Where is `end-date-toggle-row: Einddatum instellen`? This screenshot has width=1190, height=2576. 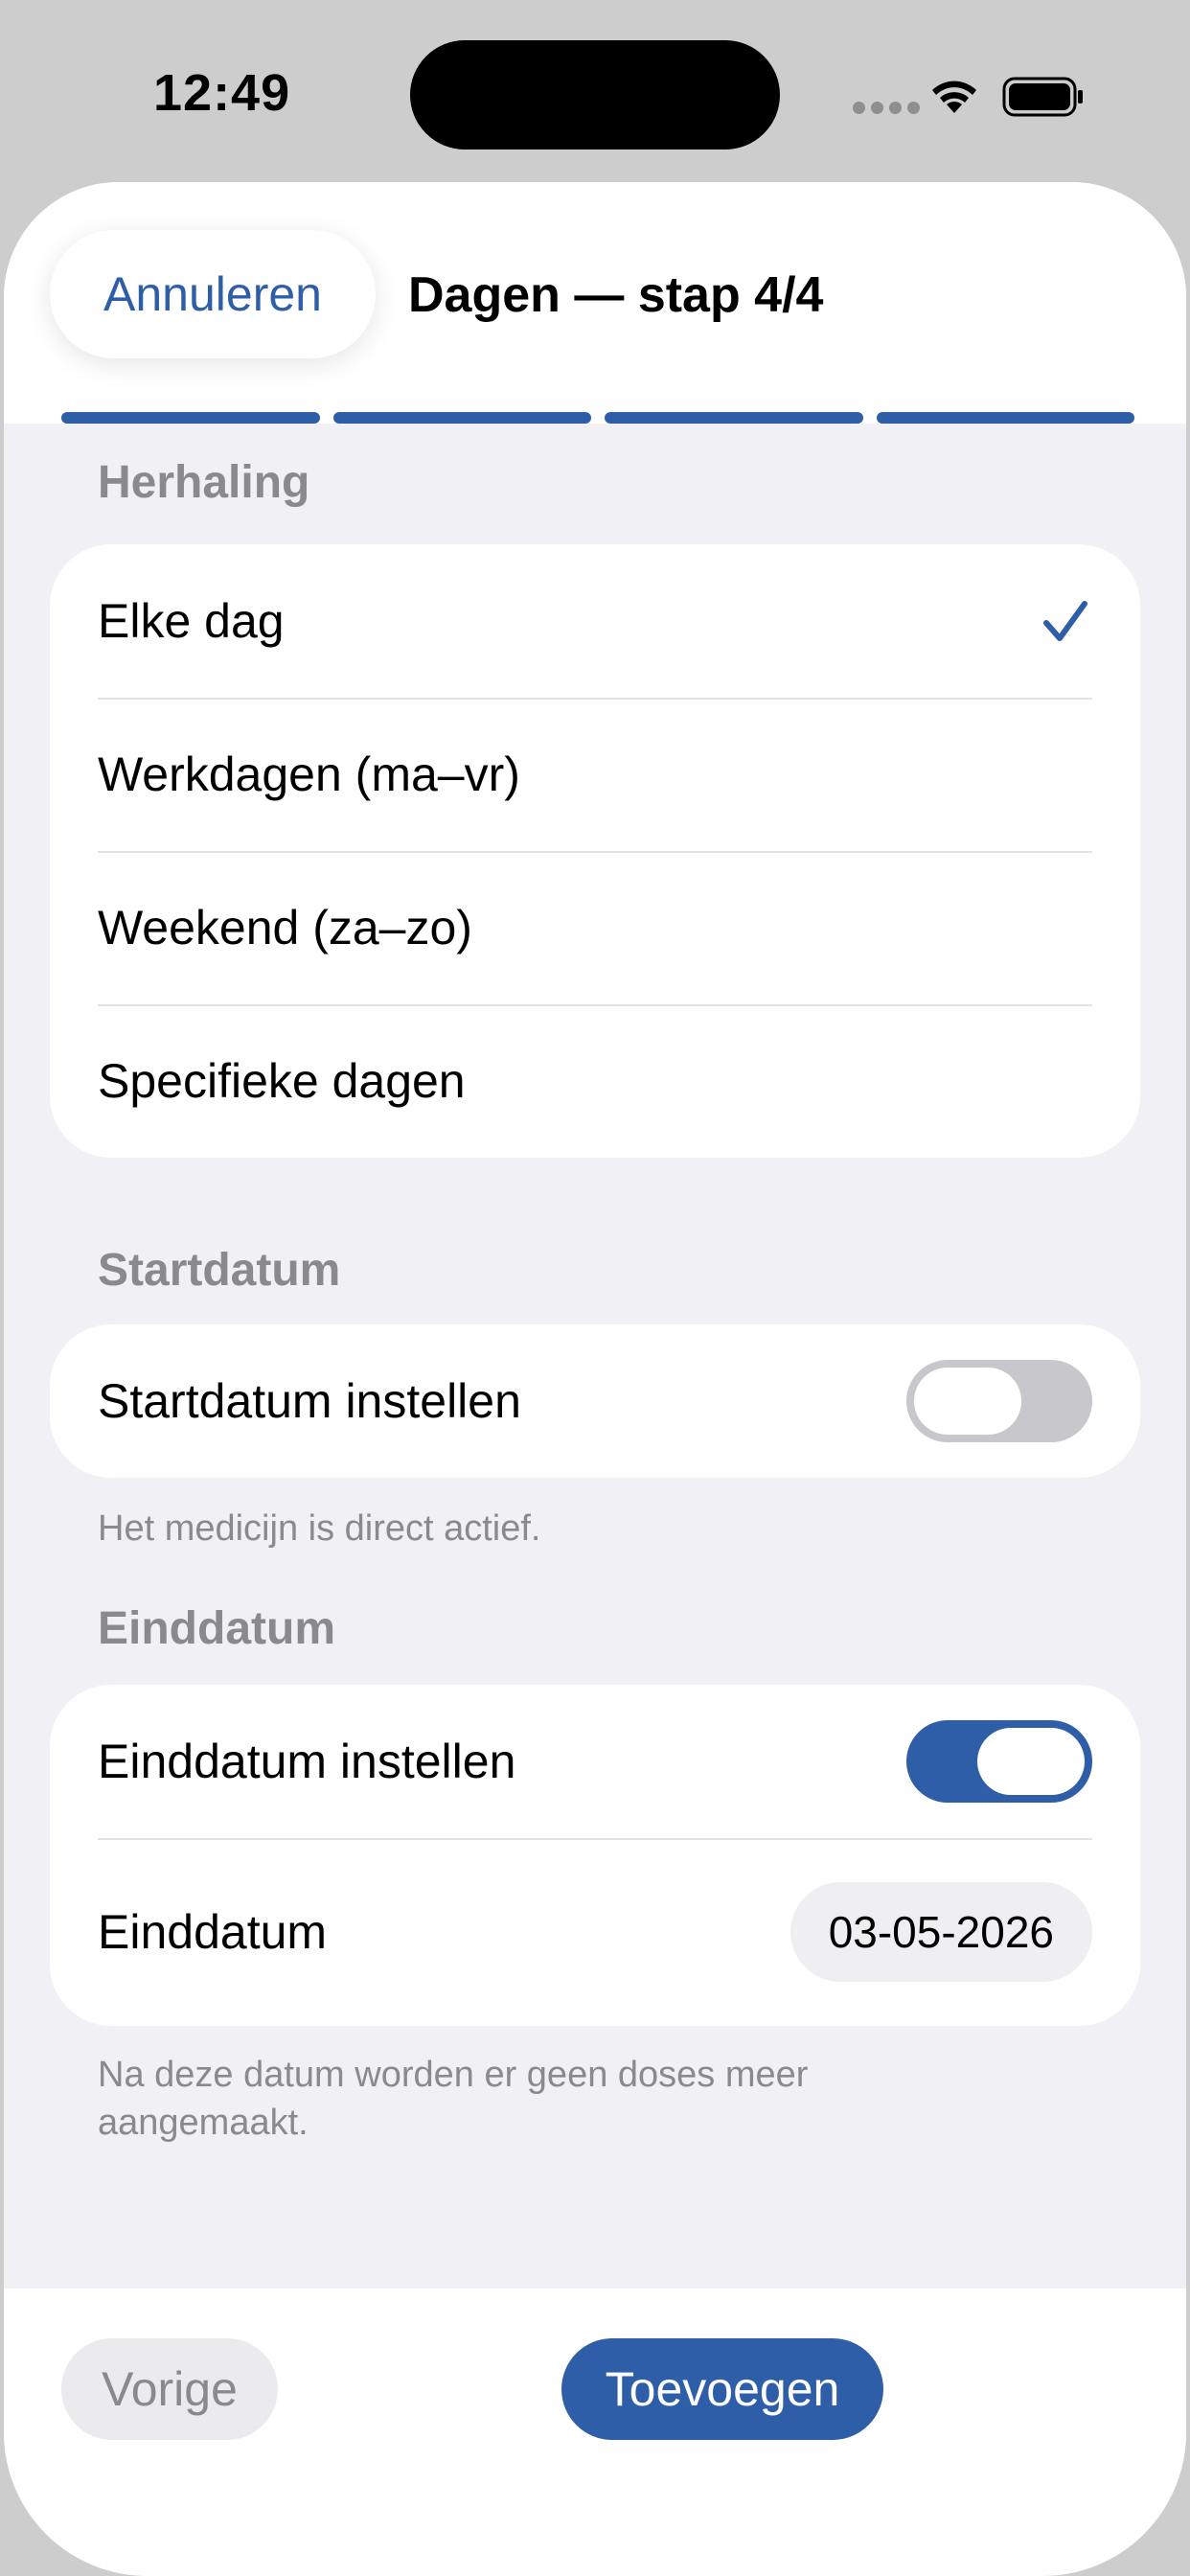 end-date-toggle-row: Einddatum instellen is located at coordinates (595, 1761).